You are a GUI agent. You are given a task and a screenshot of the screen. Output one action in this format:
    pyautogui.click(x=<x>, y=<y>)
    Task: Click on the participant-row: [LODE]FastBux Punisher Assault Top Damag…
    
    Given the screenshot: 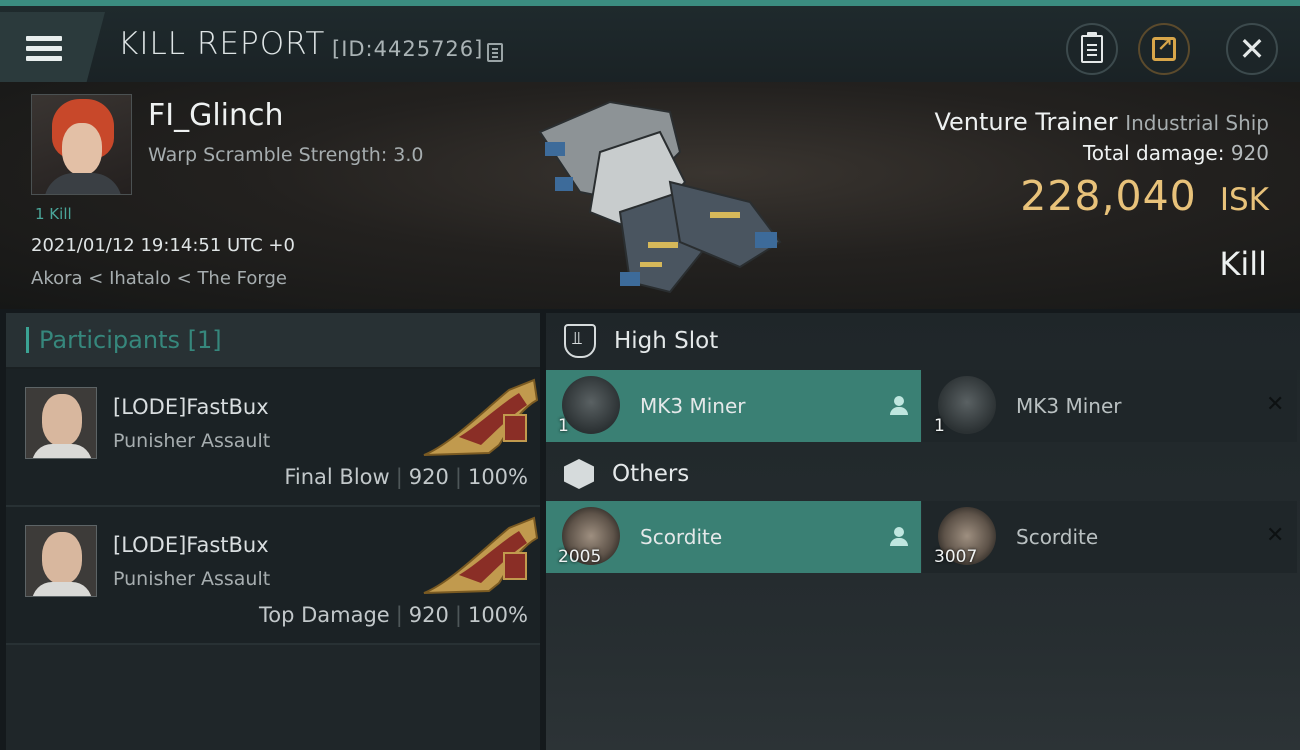 What is the action you would take?
    pyautogui.click(x=273, y=576)
    